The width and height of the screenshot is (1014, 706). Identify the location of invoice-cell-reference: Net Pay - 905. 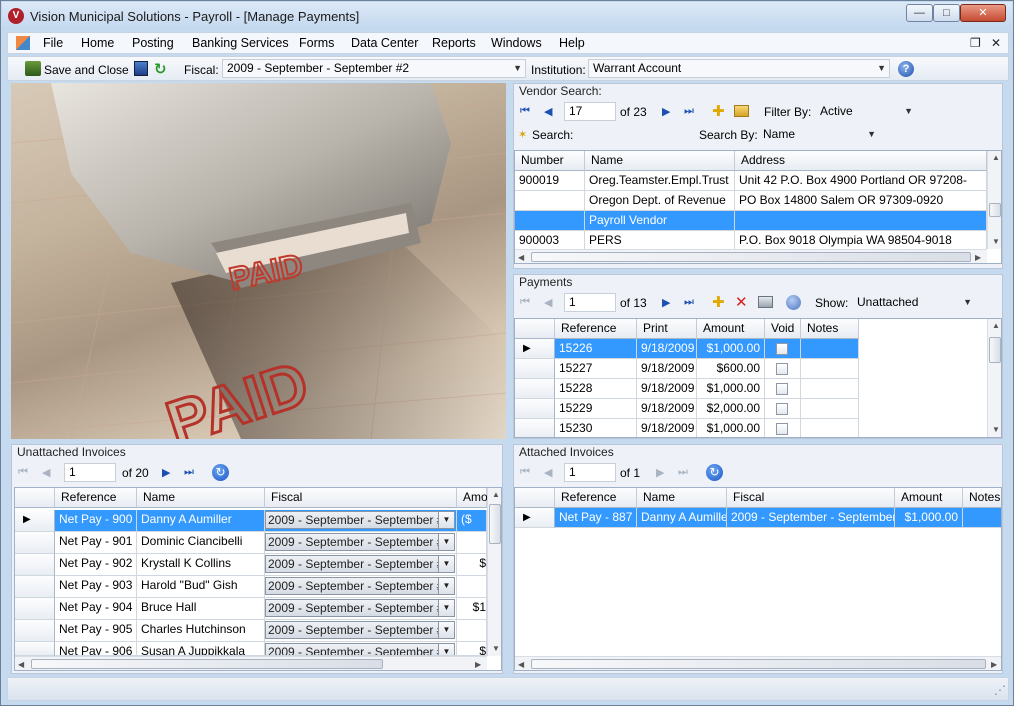
(96, 631).